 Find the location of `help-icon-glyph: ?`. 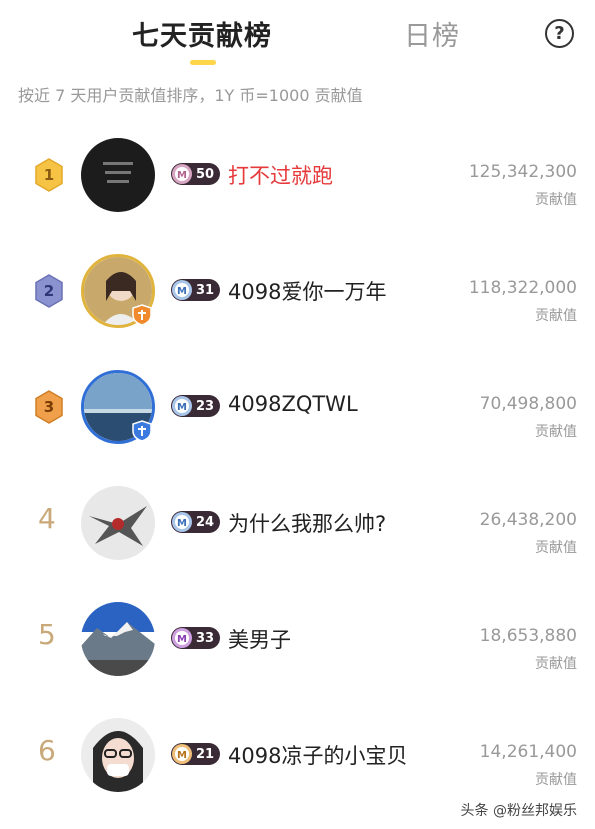

help-icon-glyph: ? is located at coordinates (559, 33).